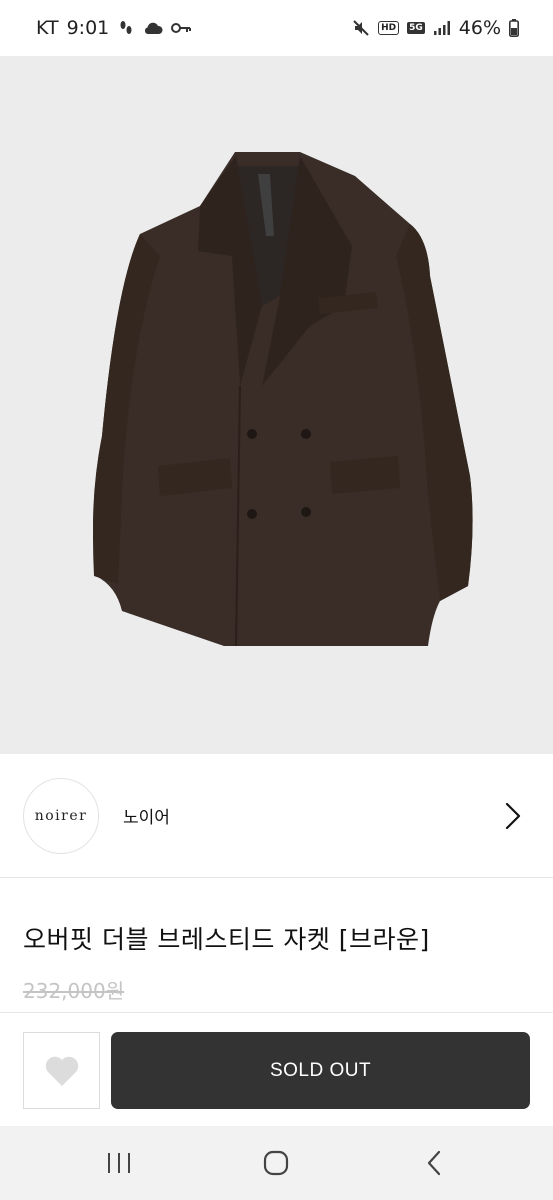 Image resolution: width=553 pixels, height=1200 pixels. Describe the element at coordinates (181, 28) in the screenshot. I see `key-icon` at that location.